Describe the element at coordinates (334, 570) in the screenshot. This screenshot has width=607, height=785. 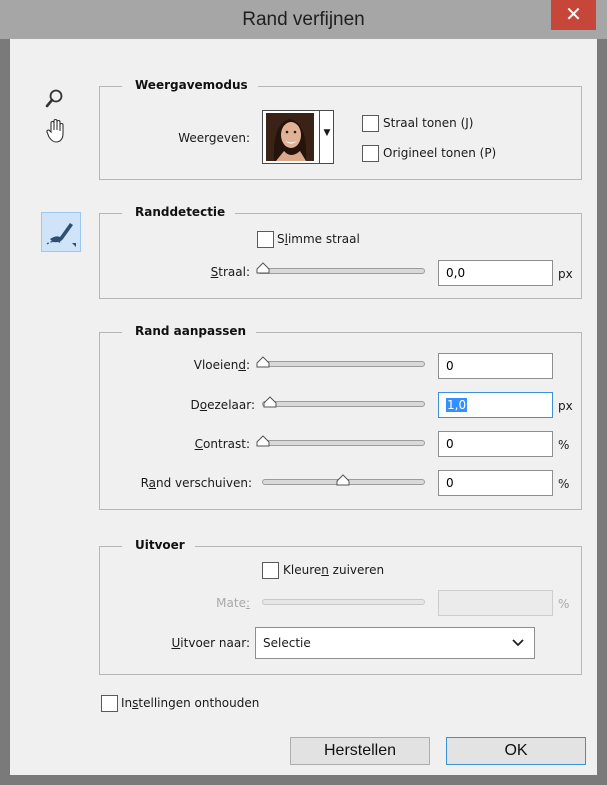
I see `decontaminate-label: Kleuren zuiveren` at that location.